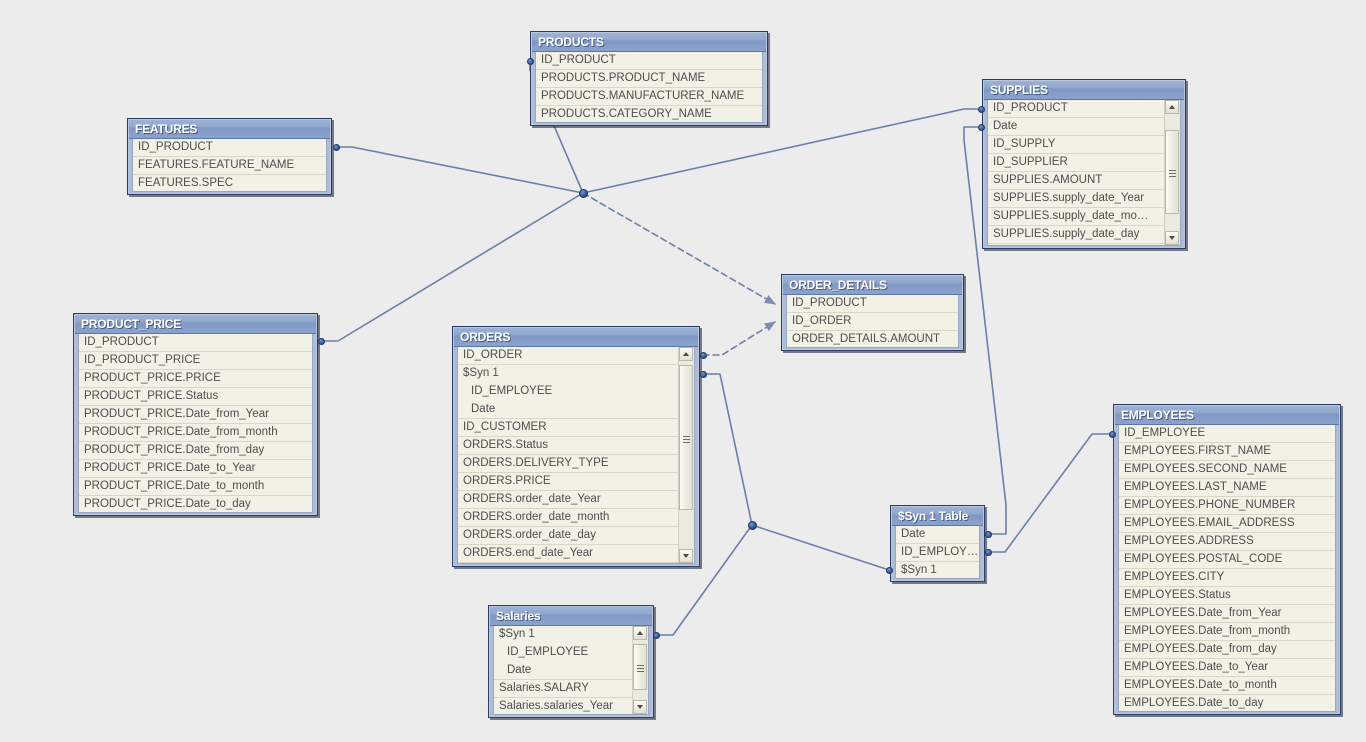 This screenshot has width=1366, height=742. What do you see at coordinates (195, 361) in the screenshot?
I see `table-field-row: ID_PRODUCT_PRICE` at bounding box center [195, 361].